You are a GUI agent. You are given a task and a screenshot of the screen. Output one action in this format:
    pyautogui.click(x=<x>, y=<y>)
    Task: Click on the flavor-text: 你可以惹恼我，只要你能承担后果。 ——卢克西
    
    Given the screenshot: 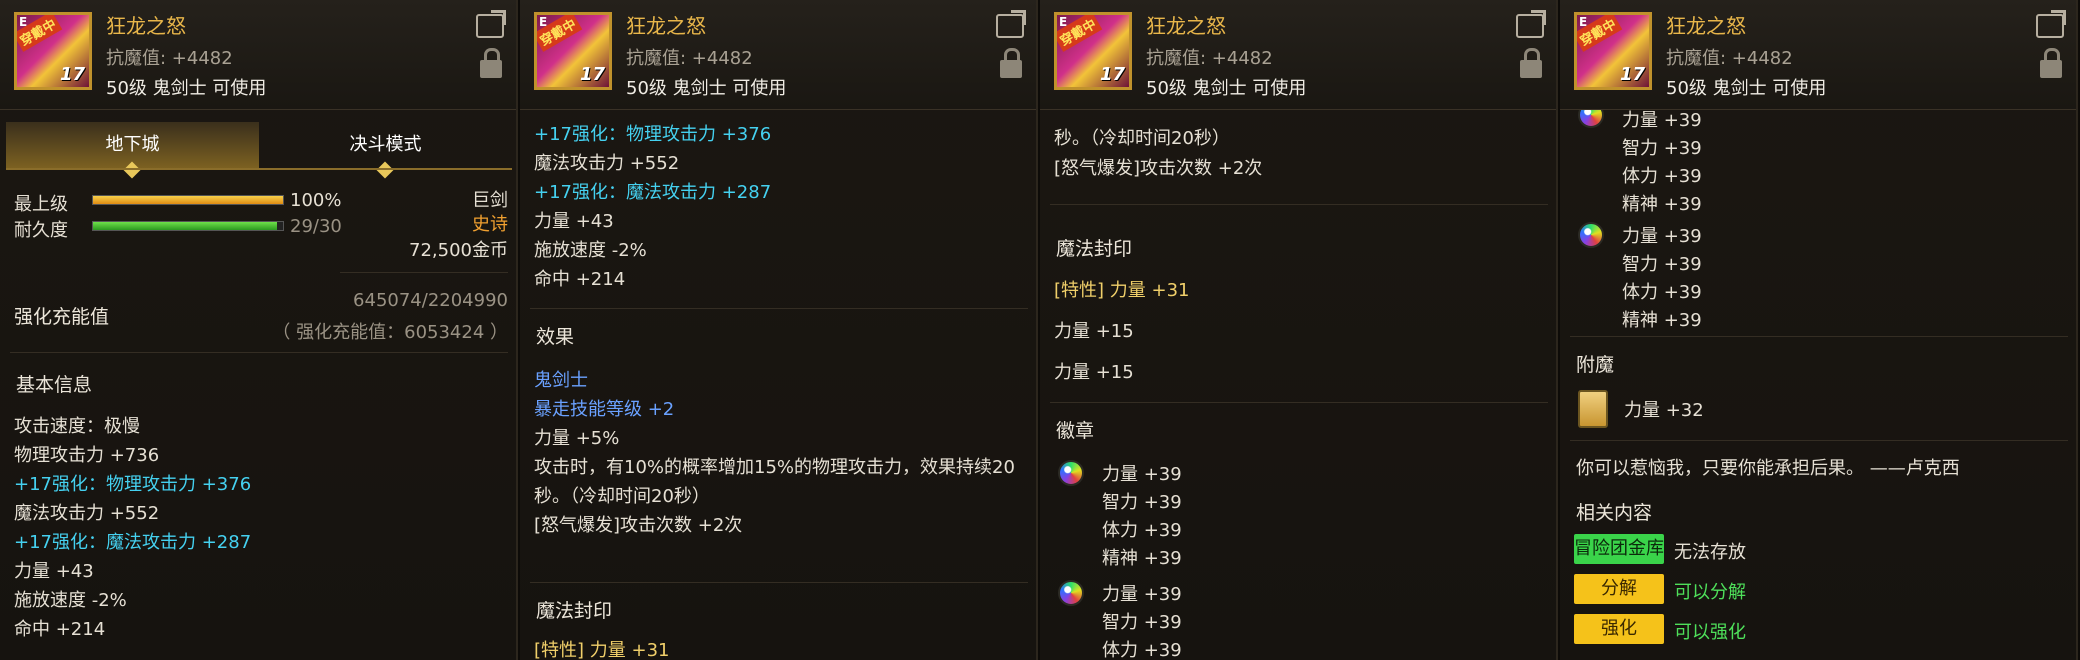 What is the action you would take?
    pyautogui.click(x=1768, y=468)
    